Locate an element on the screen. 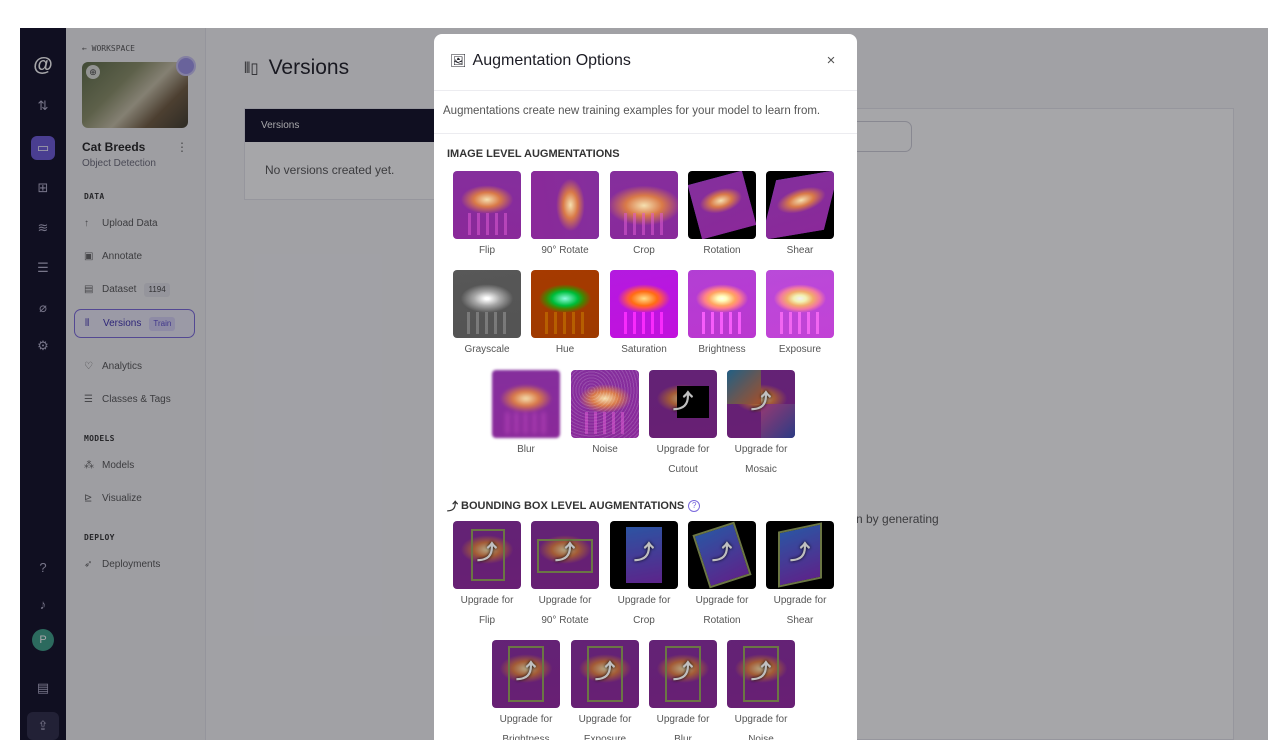  aug-label: Saturation is located at coordinates (644, 349).